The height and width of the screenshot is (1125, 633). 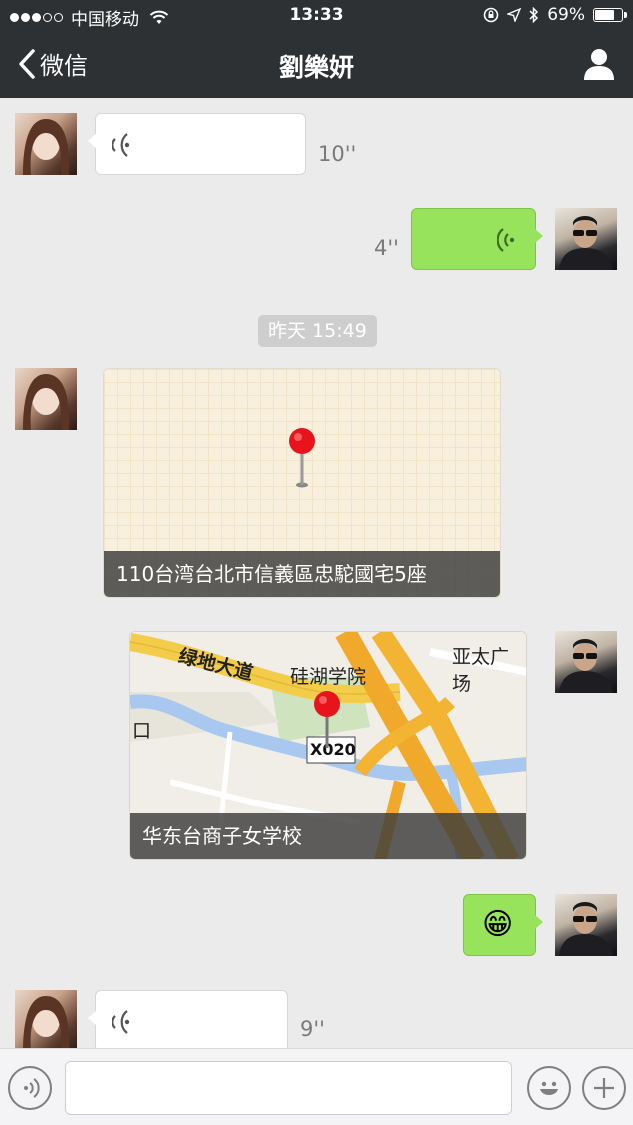 What do you see at coordinates (316, 16) in the screenshot?
I see `status-bar: 中国移动 13:33 69%` at bounding box center [316, 16].